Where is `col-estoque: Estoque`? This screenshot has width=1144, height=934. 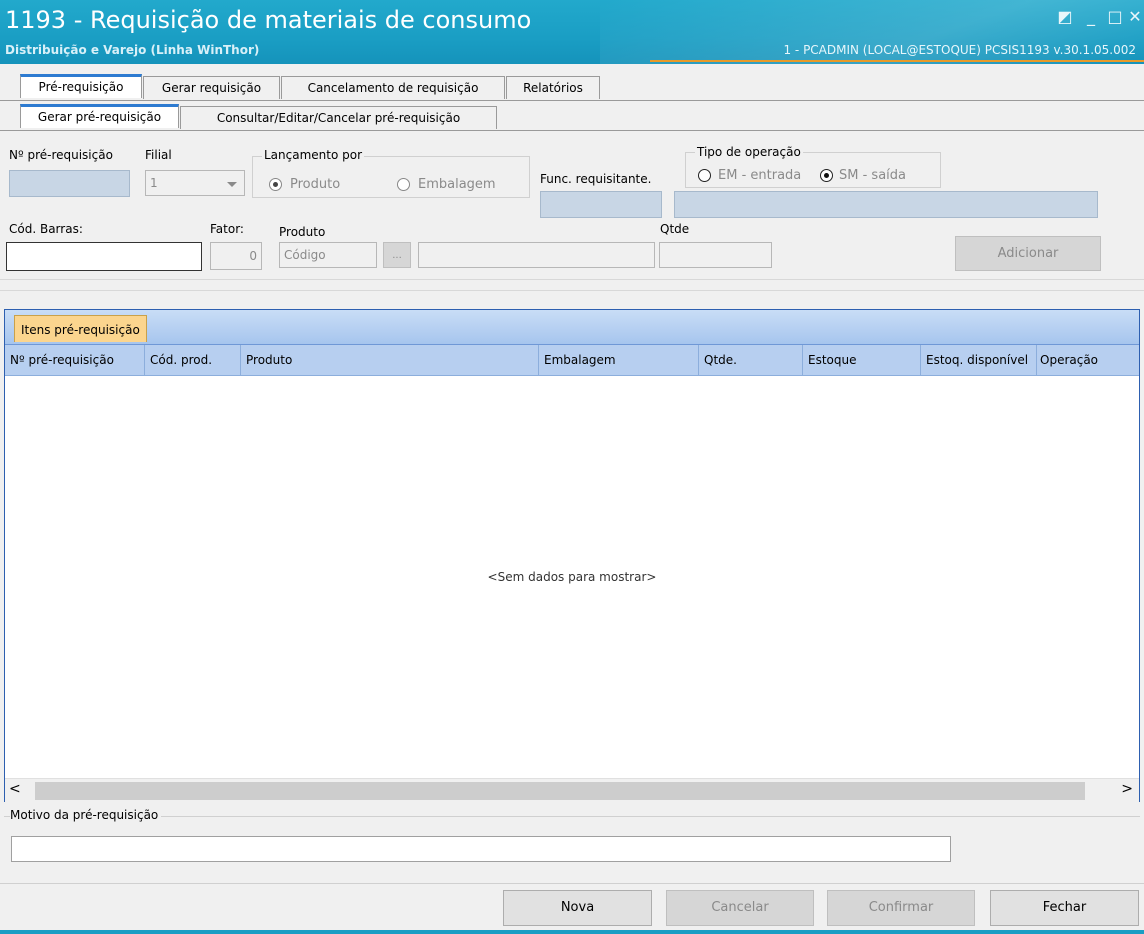 col-estoque: Estoque is located at coordinates (861, 360).